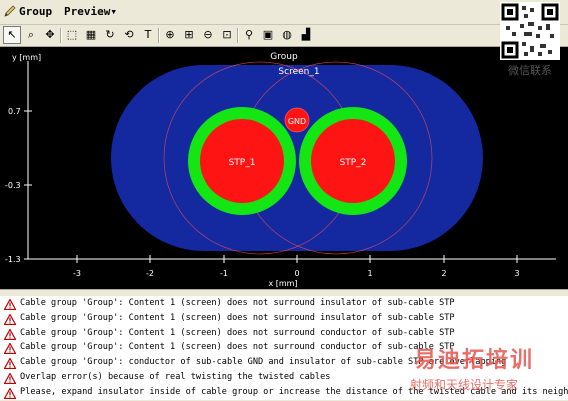  I want to click on y-axis-label: y [mm], so click(26, 57).